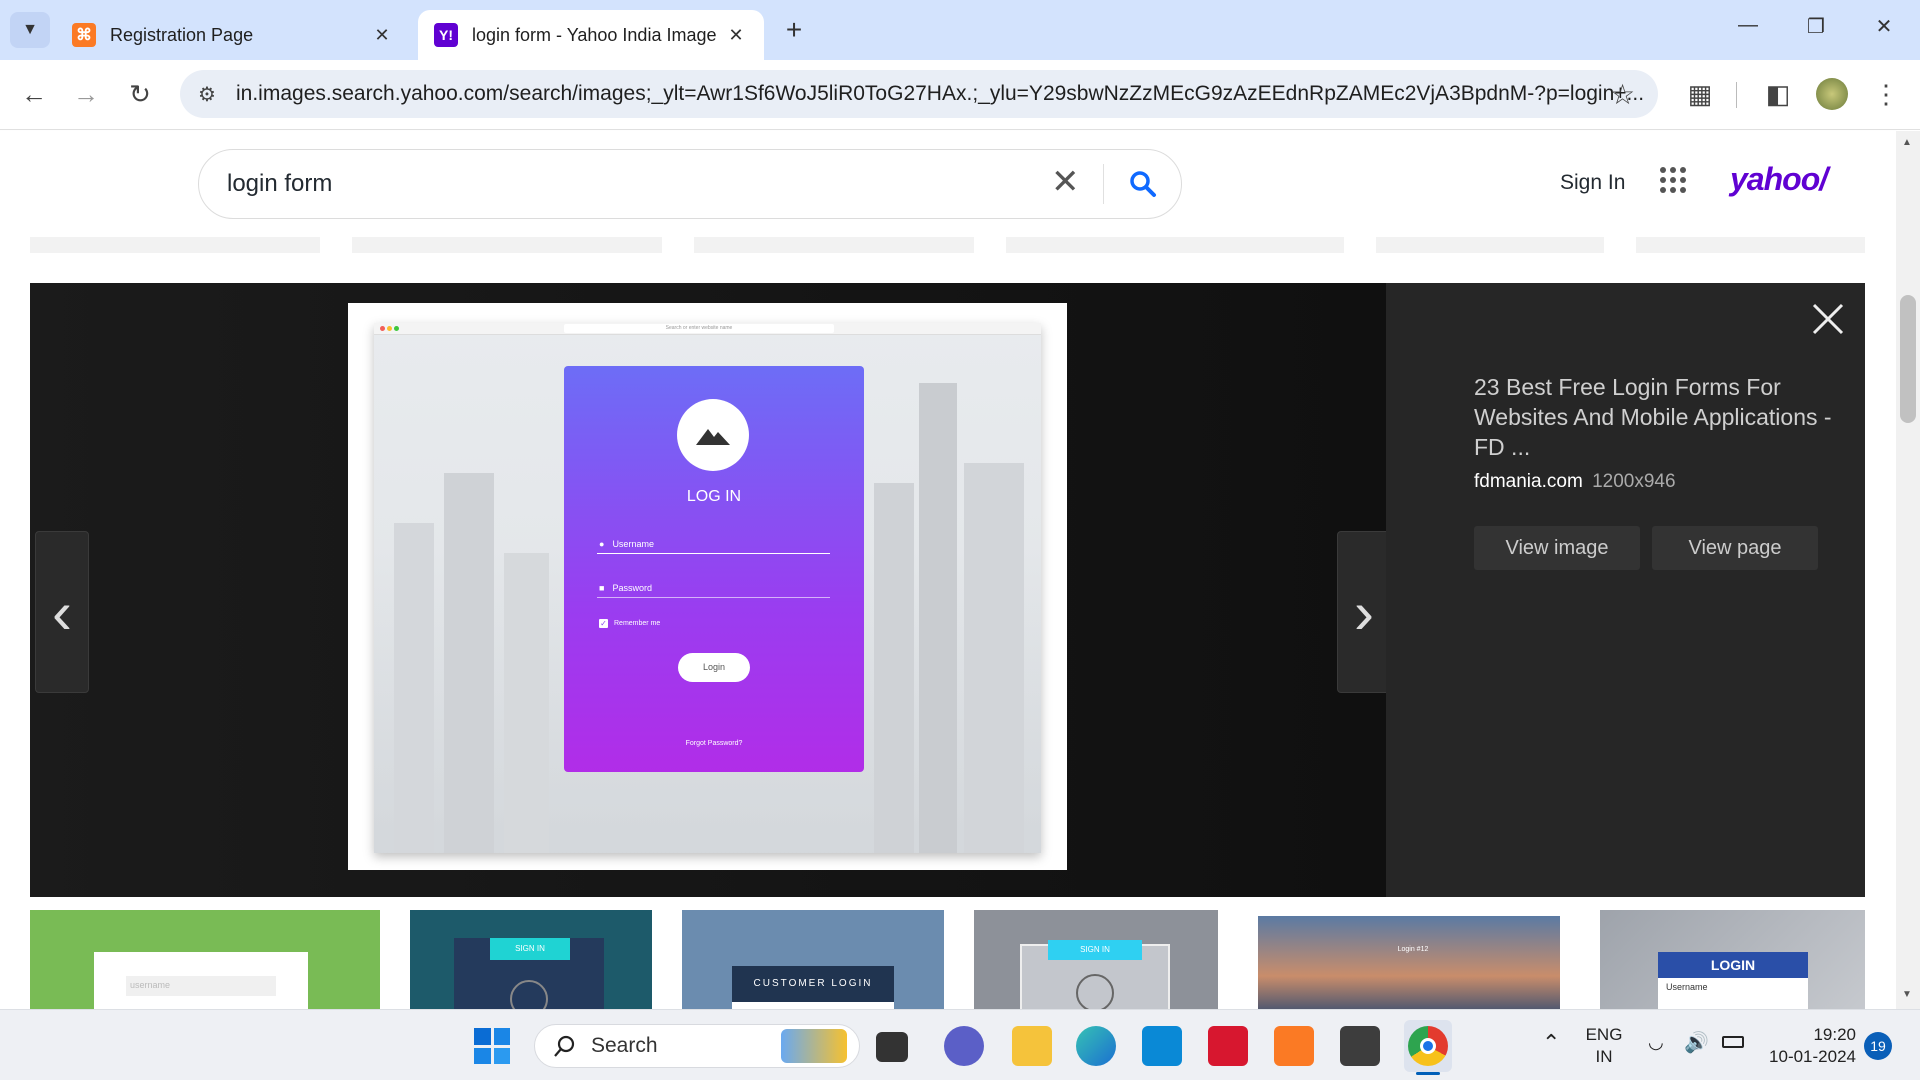 This screenshot has height=1080, width=1920. I want to click on scroll-up-icon: ▲, so click(1907, 142).